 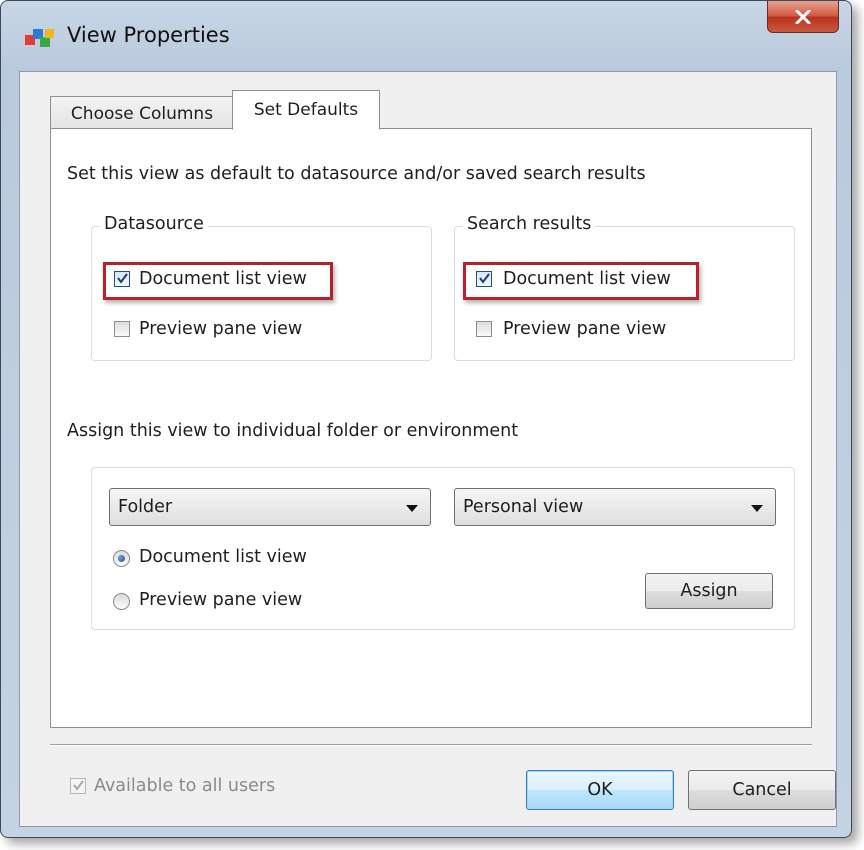 What do you see at coordinates (762, 790) in the screenshot?
I see `cancel-button: Cancel` at bounding box center [762, 790].